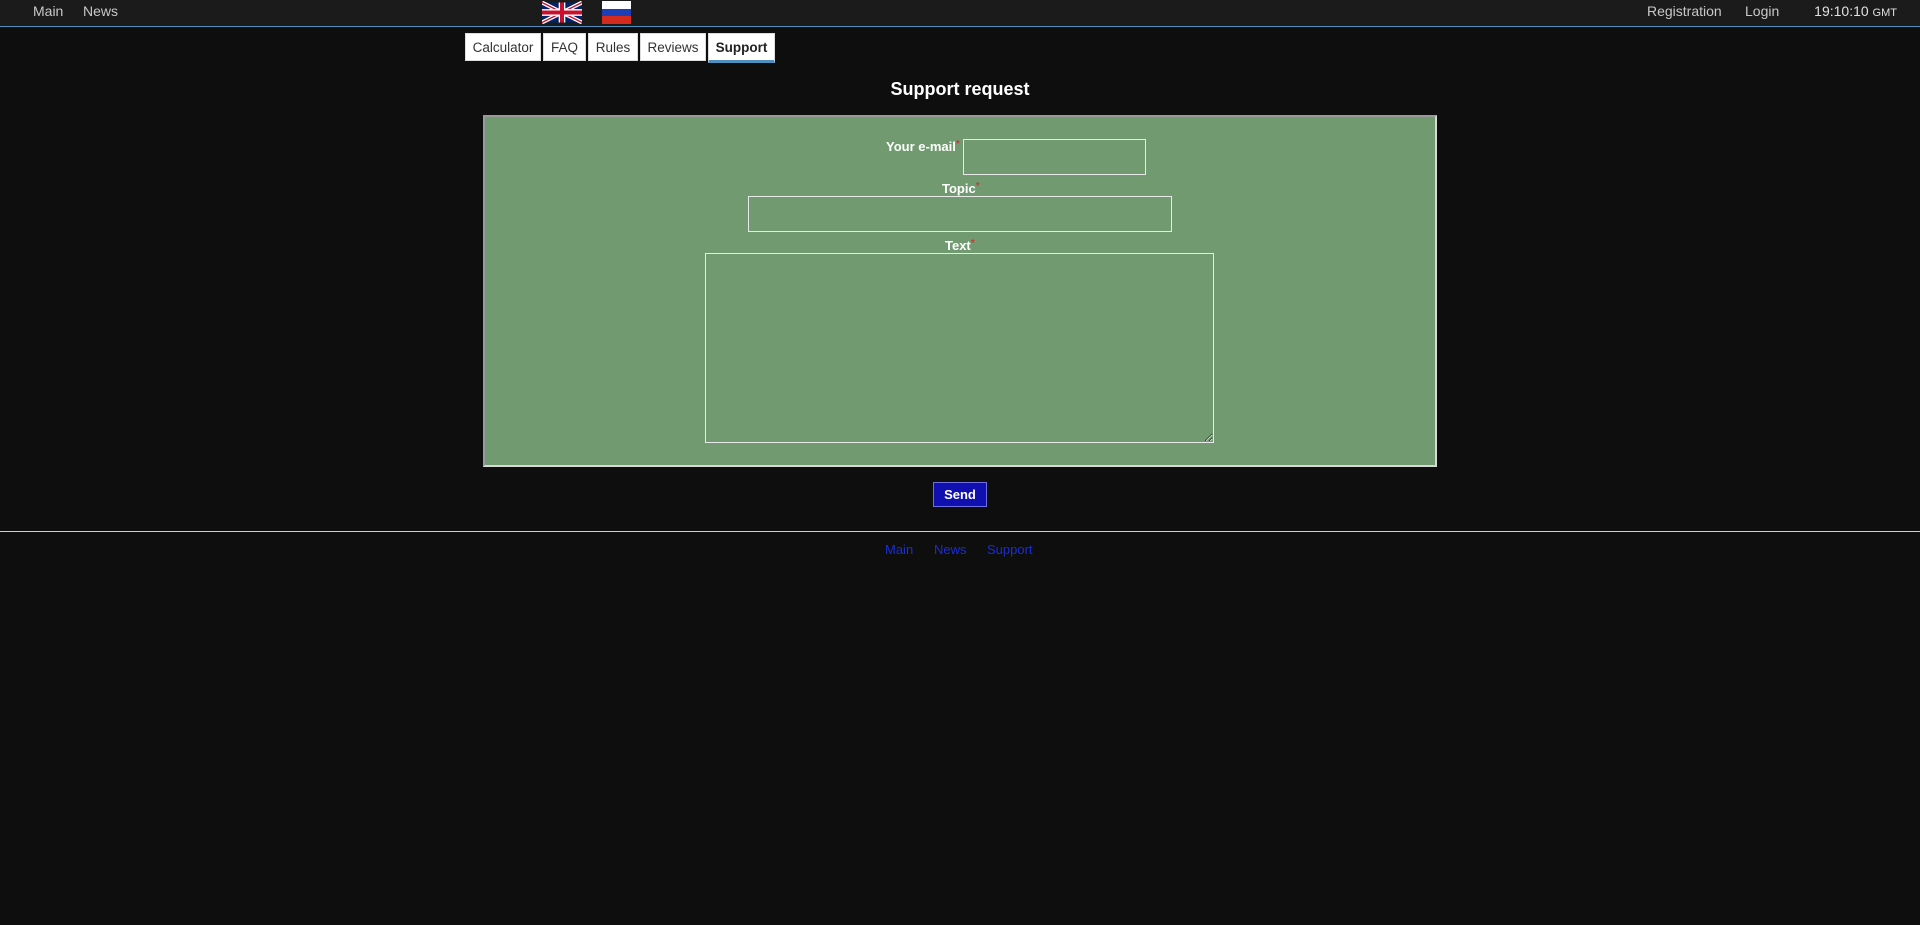 This screenshot has height=925, width=1920. I want to click on login-link: Login, so click(1762, 11).